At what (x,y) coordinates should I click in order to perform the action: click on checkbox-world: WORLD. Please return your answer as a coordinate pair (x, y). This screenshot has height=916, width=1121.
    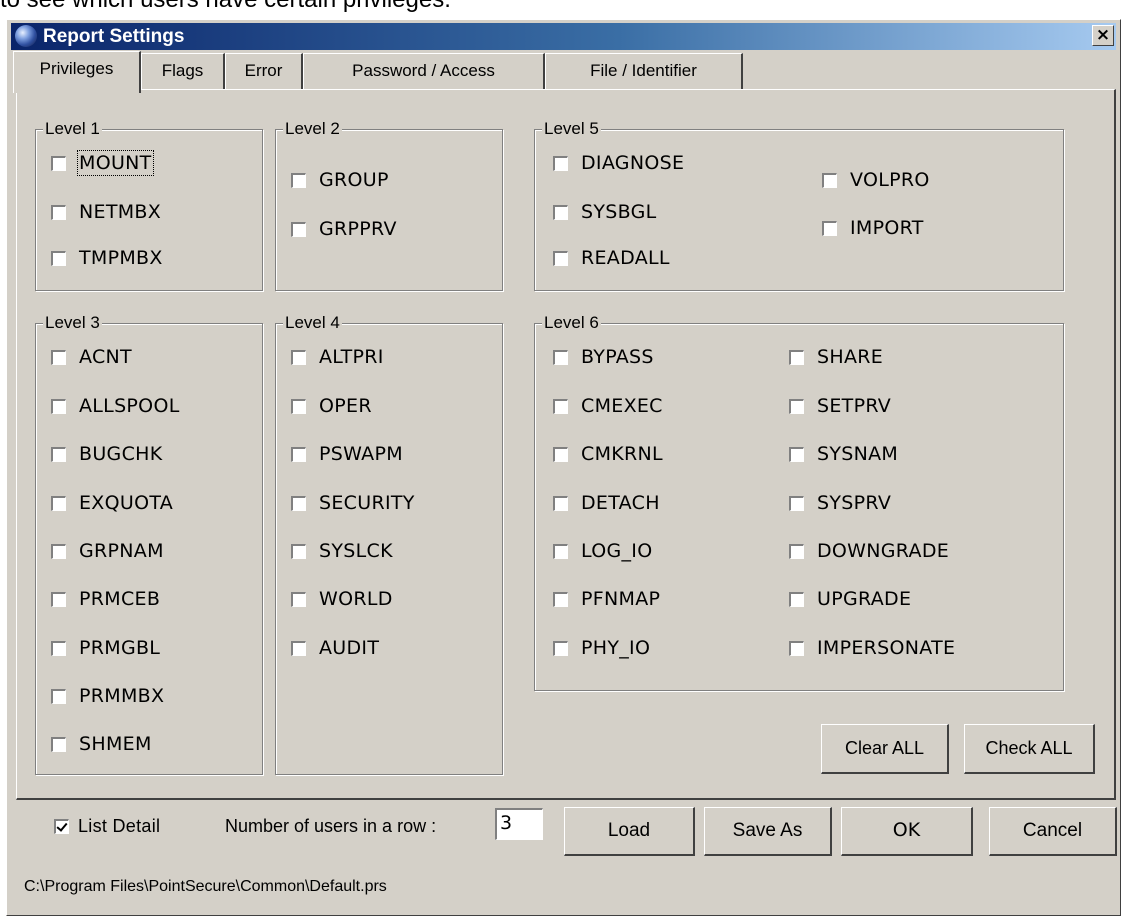
    Looking at the image, I should click on (342, 599).